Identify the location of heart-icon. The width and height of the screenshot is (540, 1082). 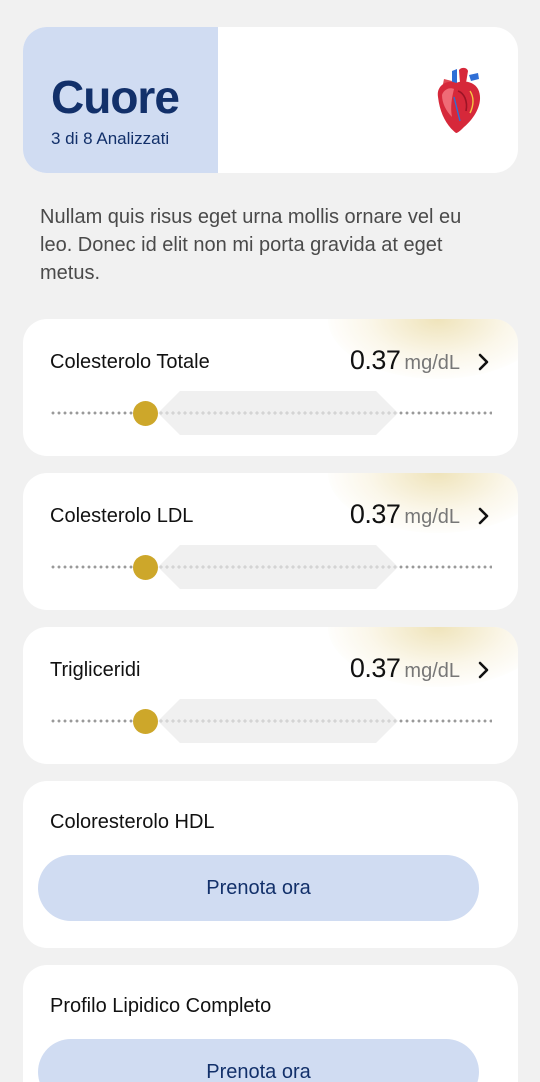
(459, 100).